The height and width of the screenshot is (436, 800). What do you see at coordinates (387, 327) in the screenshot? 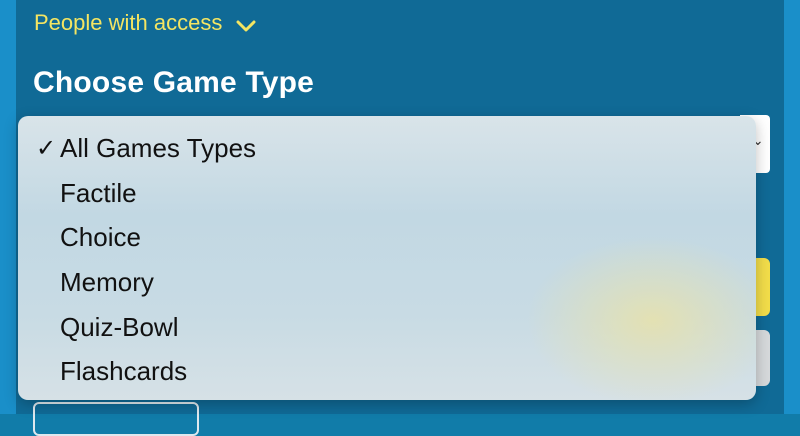
I see `dropdown-option-quiz-bowl: Quiz-Bowl` at bounding box center [387, 327].